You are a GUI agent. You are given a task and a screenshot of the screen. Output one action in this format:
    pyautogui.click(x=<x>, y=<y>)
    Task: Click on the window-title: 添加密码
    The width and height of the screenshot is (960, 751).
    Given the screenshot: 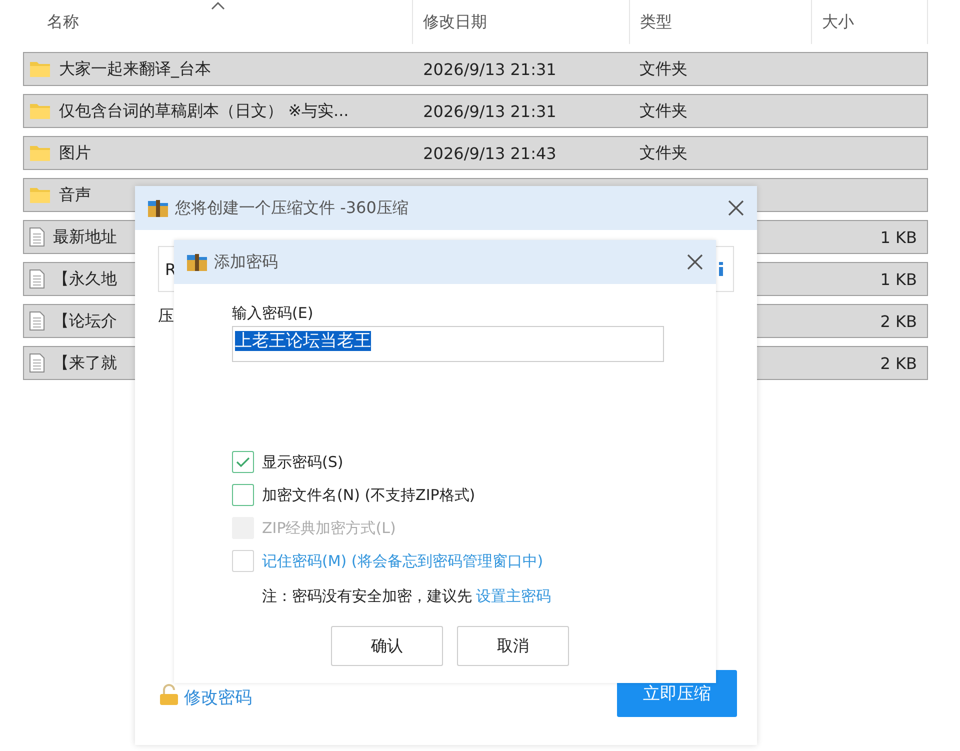 What is the action you would take?
    pyautogui.click(x=246, y=262)
    